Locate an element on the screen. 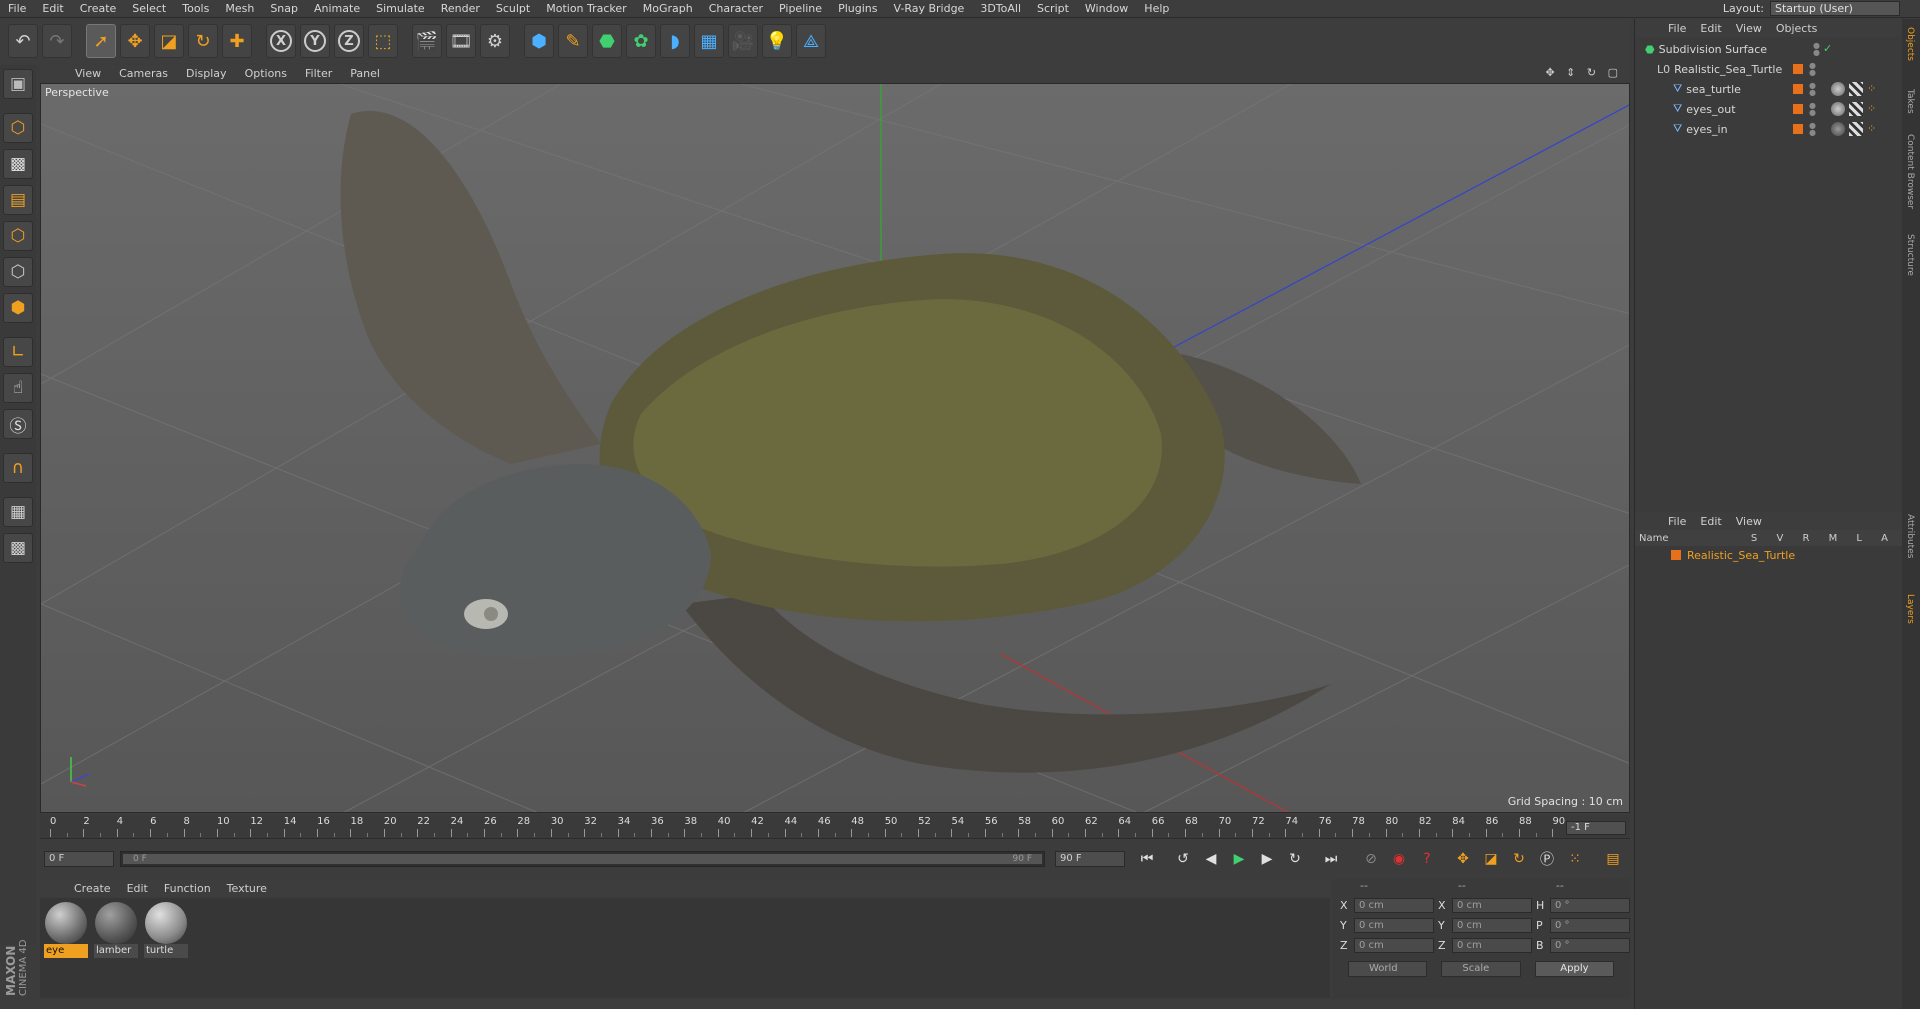 The image size is (1920, 1009). key-parameter-icon: Ⓟ is located at coordinates (1547, 859).